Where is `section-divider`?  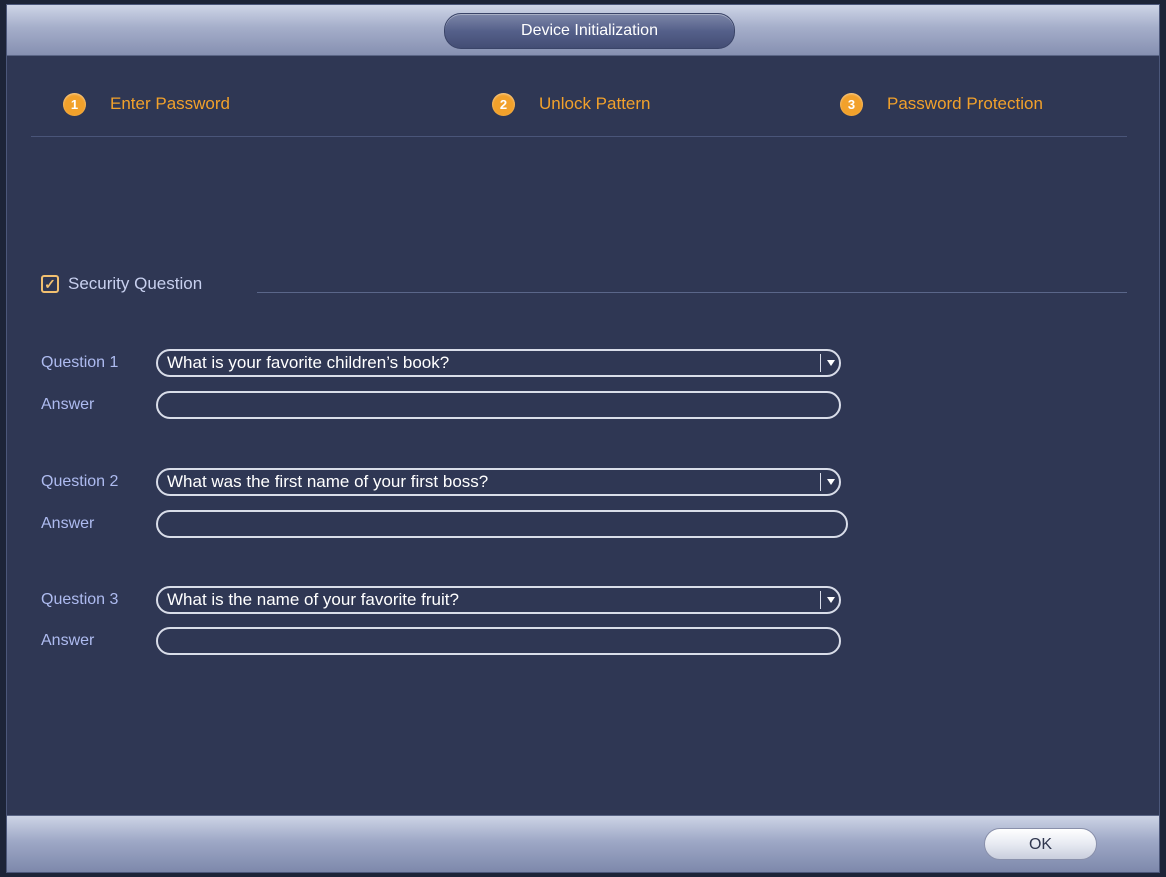
section-divider is located at coordinates (692, 292).